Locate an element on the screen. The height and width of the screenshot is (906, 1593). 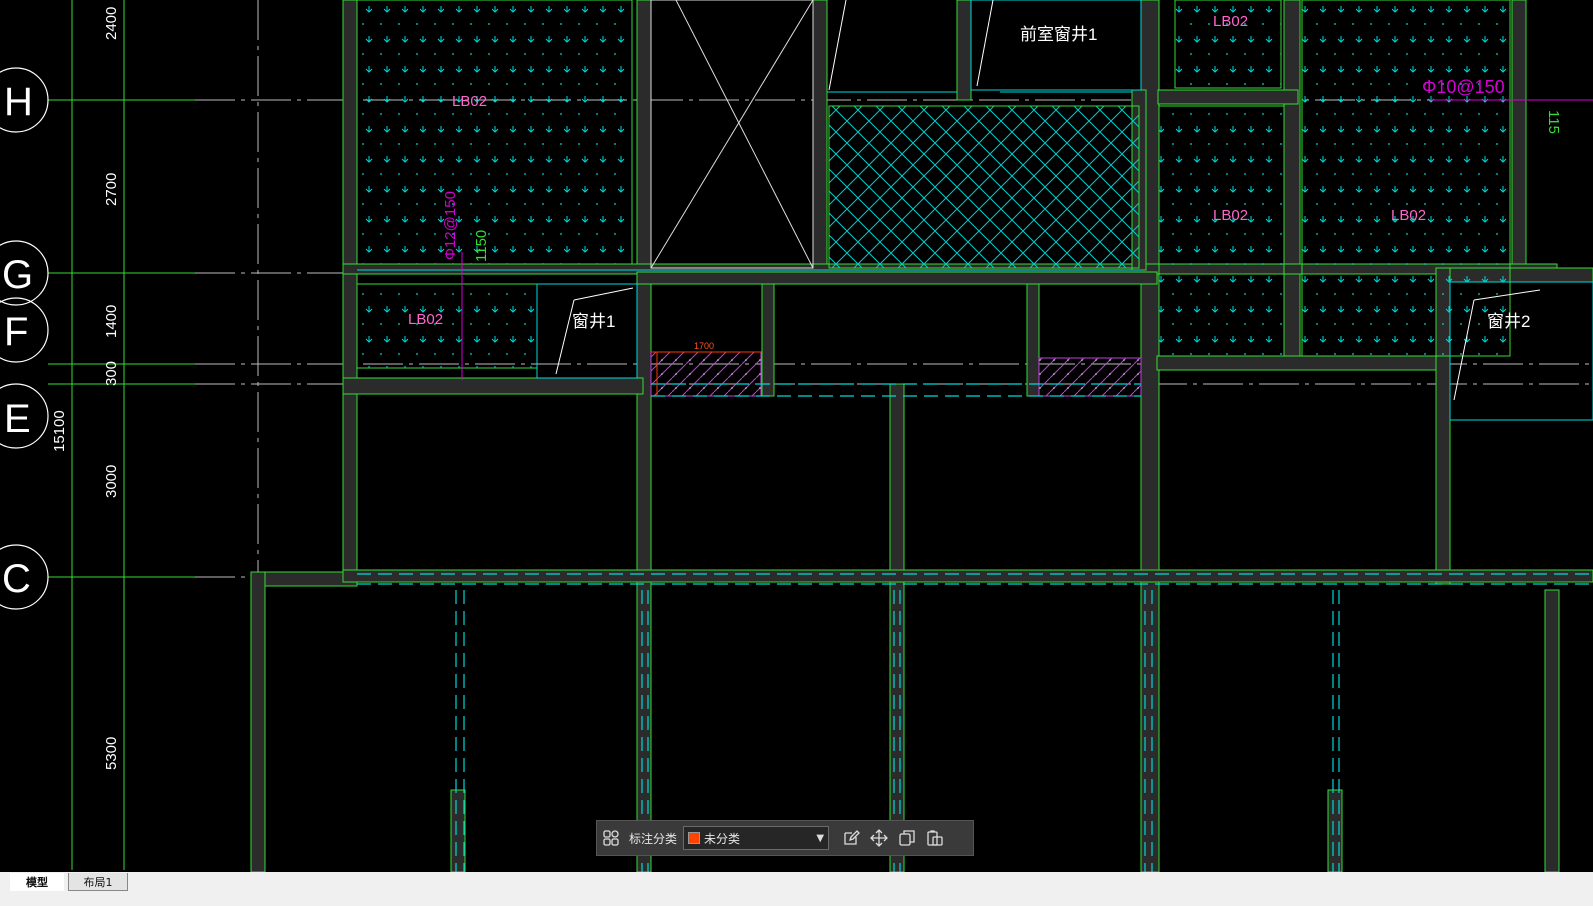
axis-label-h: H is located at coordinates (18, 102).